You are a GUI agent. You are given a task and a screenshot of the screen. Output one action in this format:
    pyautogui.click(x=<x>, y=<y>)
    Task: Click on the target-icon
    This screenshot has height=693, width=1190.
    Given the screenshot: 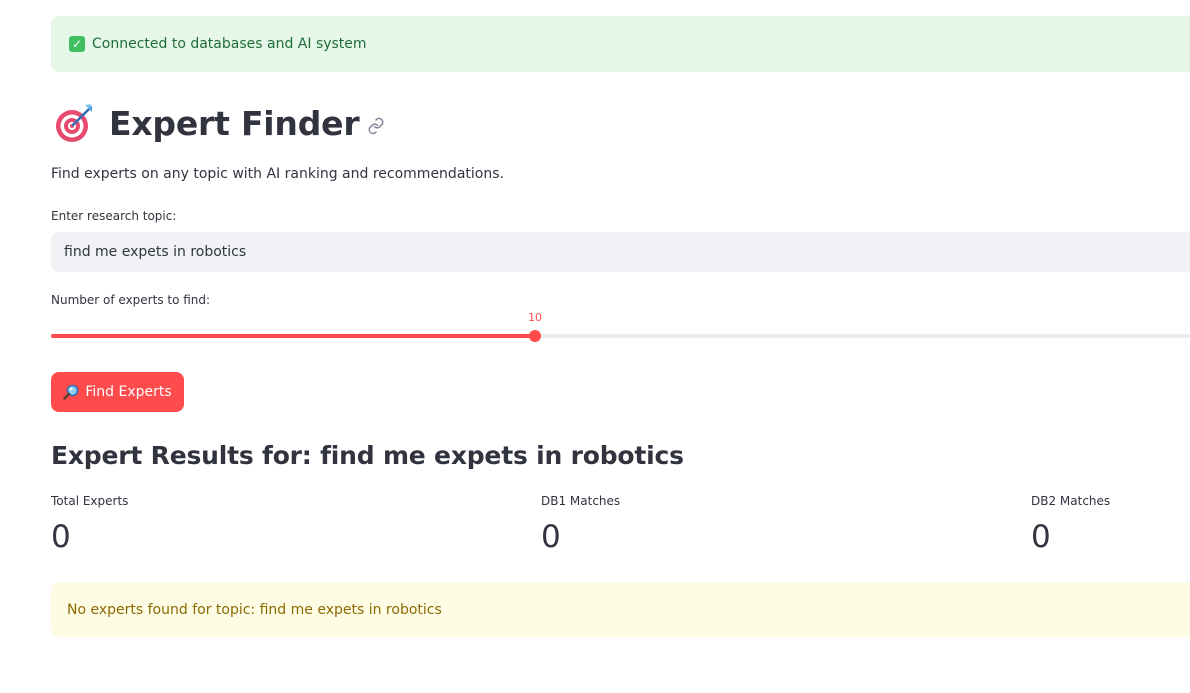 What is the action you would take?
    pyautogui.click(x=74, y=123)
    